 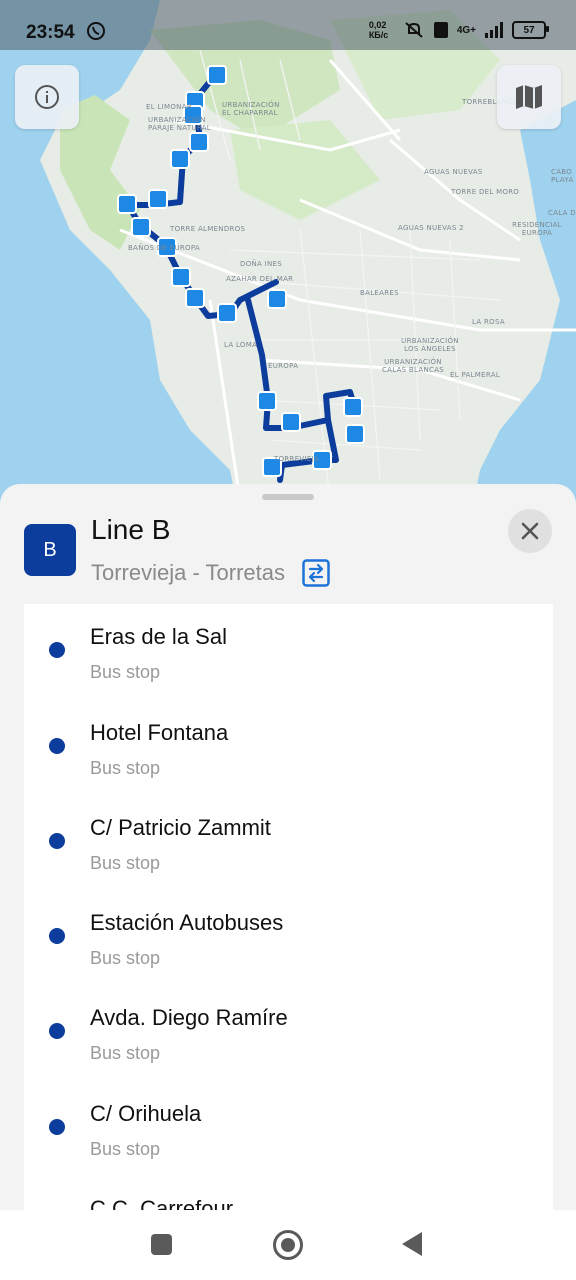 I want to click on map-label: TORRE DEL MORO, so click(x=485, y=192).